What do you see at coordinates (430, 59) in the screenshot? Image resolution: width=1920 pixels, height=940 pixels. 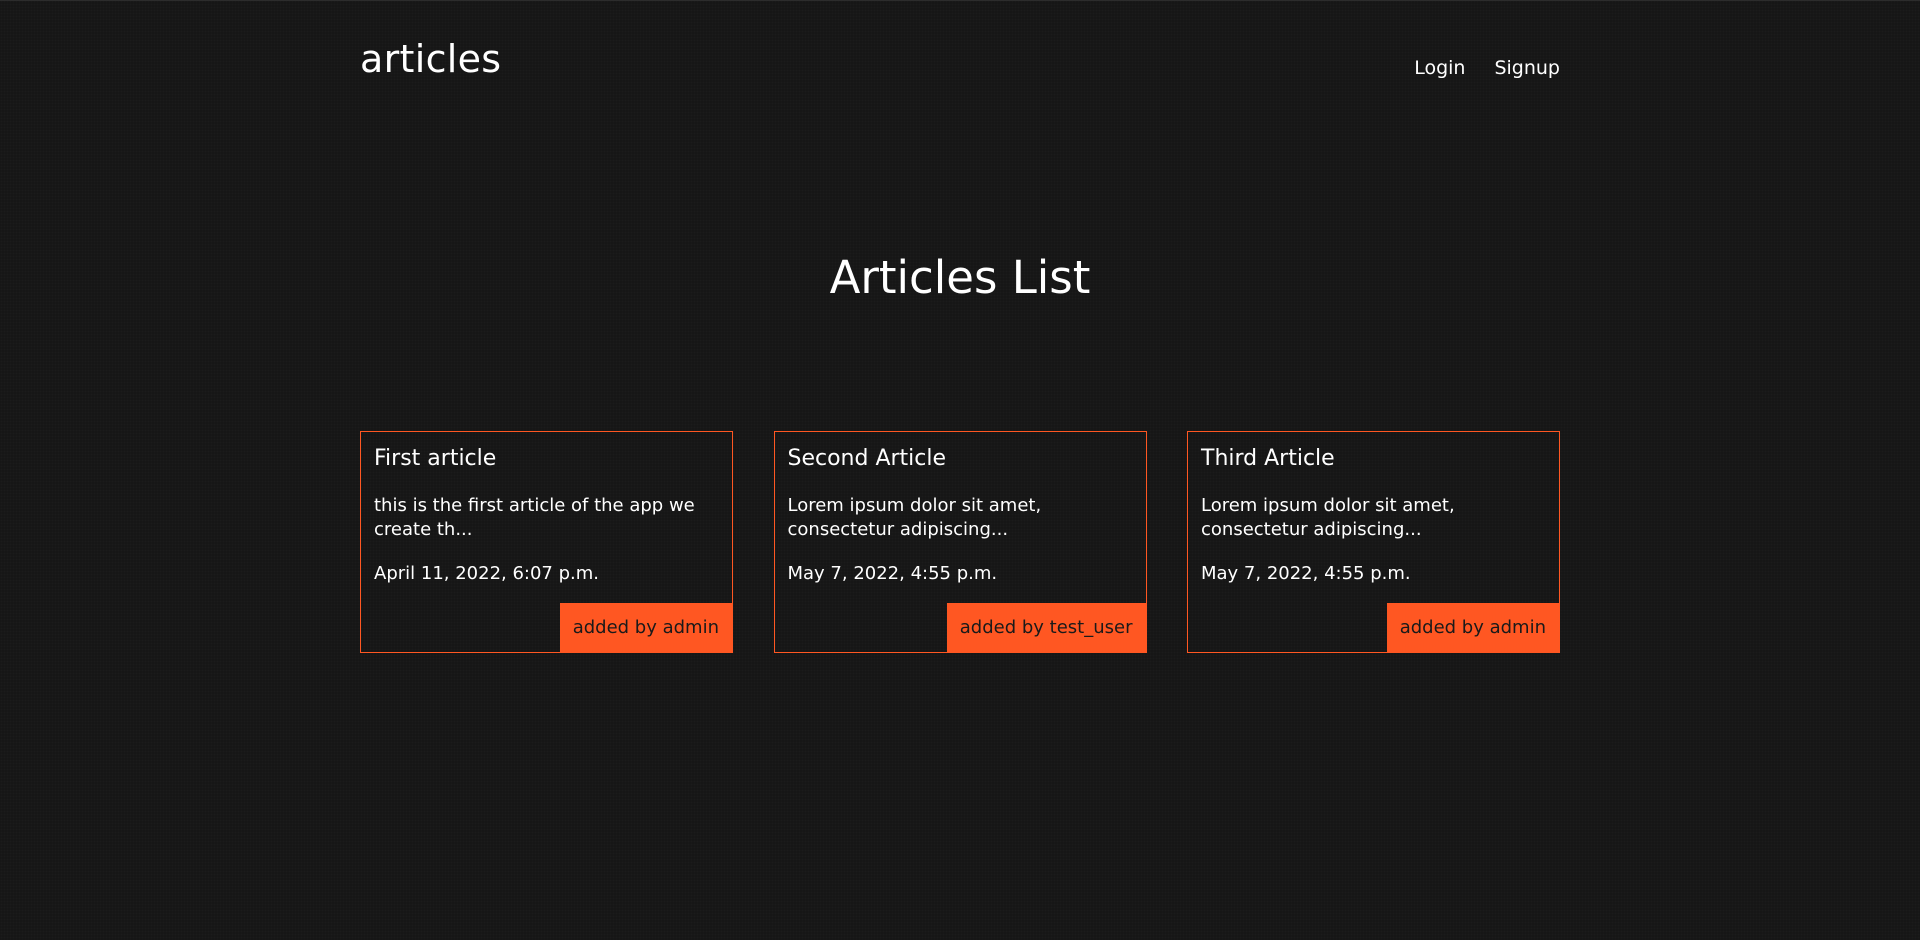 I see `brand-logo-link: articles` at bounding box center [430, 59].